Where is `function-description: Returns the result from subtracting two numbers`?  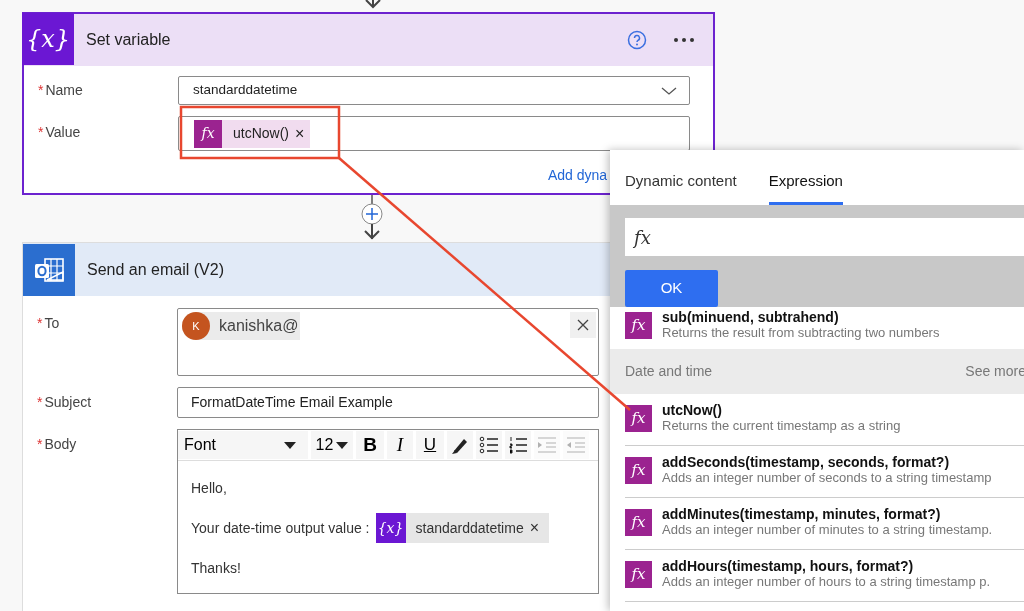
function-description: Returns the result from subtracting two numbers is located at coordinates (801, 333).